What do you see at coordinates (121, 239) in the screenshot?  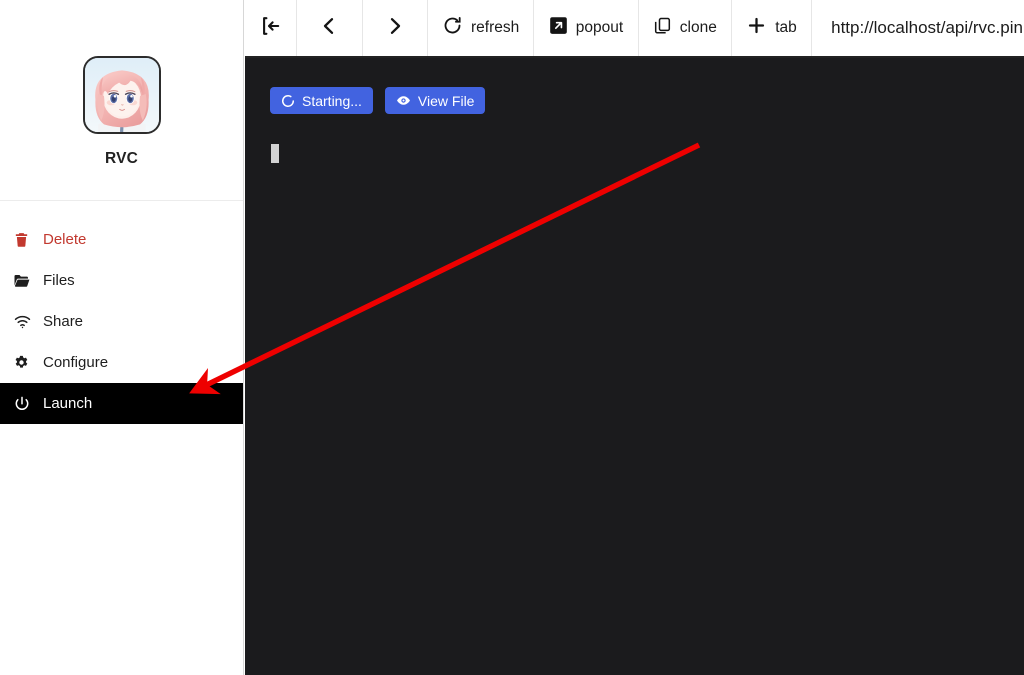 I see `sidebar-item-delete: Delete` at bounding box center [121, 239].